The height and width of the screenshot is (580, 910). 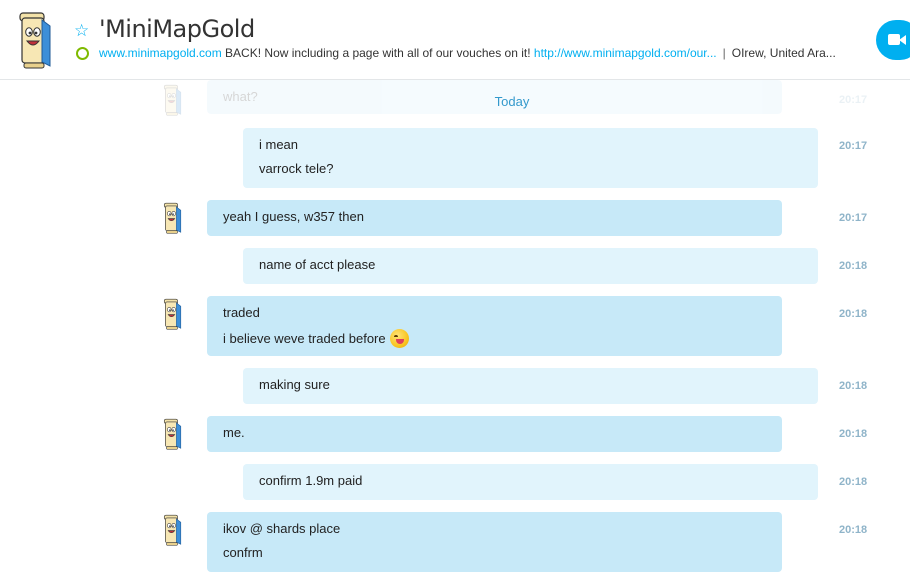 What do you see at coordinates (494, 97) in the screenshot?
I see `message-bubble-faded: what?` at bounding box center [494, 97].